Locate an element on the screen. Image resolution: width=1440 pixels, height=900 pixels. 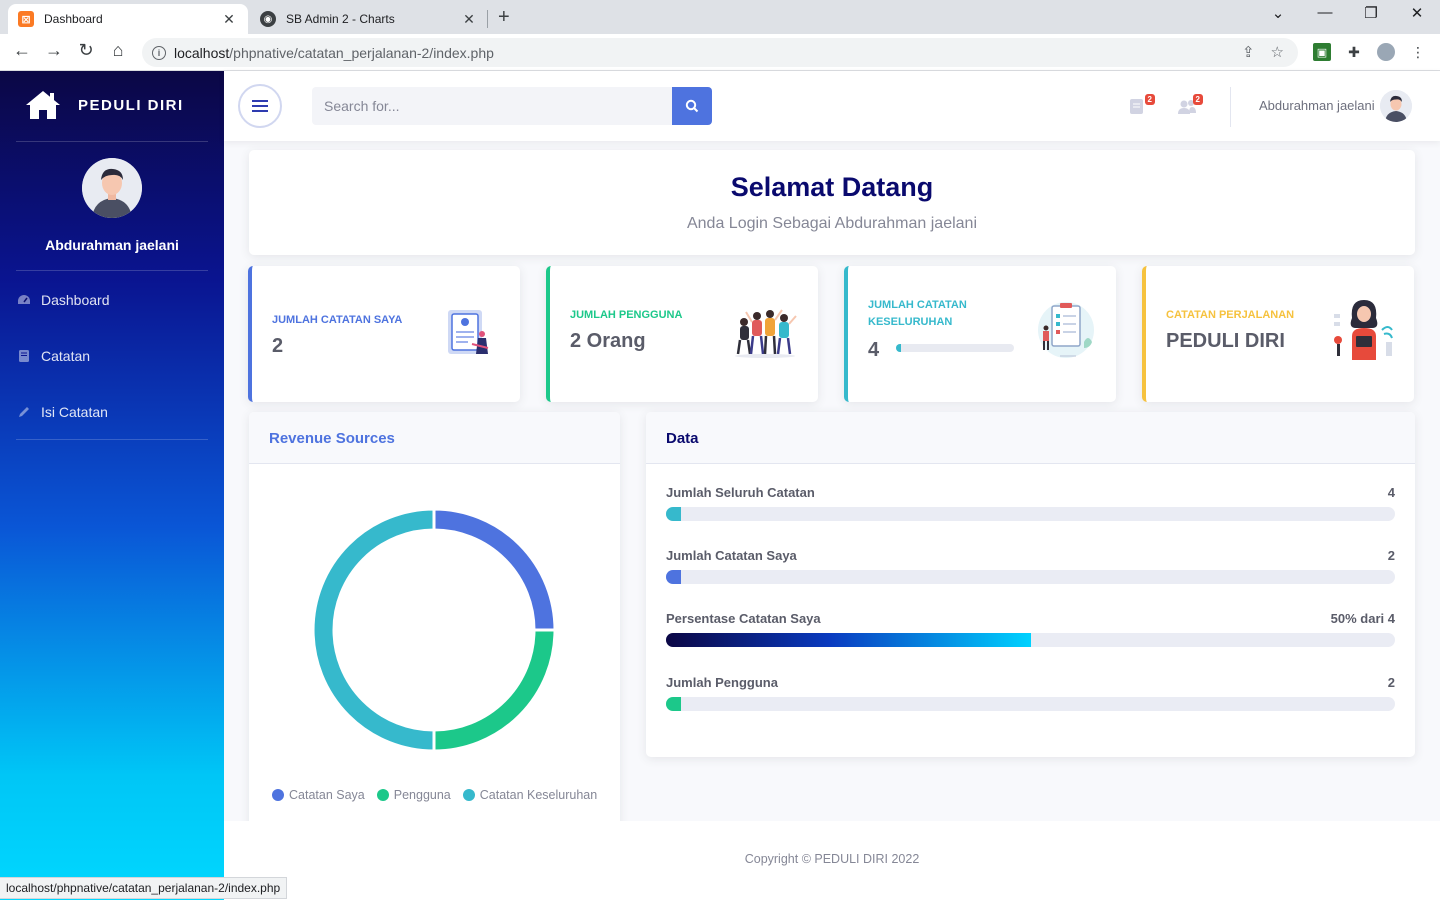
new-tab-icon: + is located at coordinates (504, 17).